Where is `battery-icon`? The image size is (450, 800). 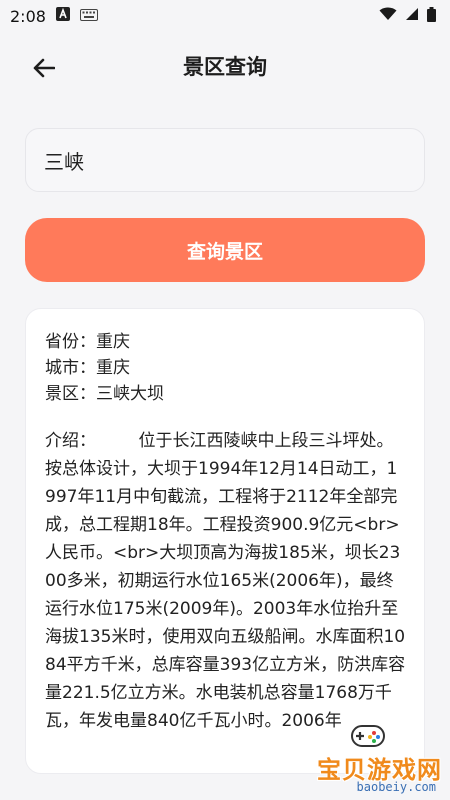 battery-icon is located at coordinates (431, 16).